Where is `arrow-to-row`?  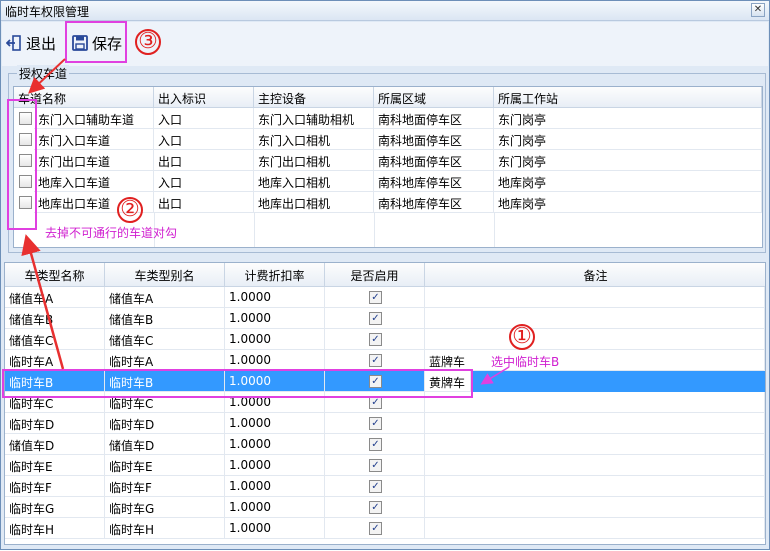
arrow-to-row is located at coordinates (495, 375).